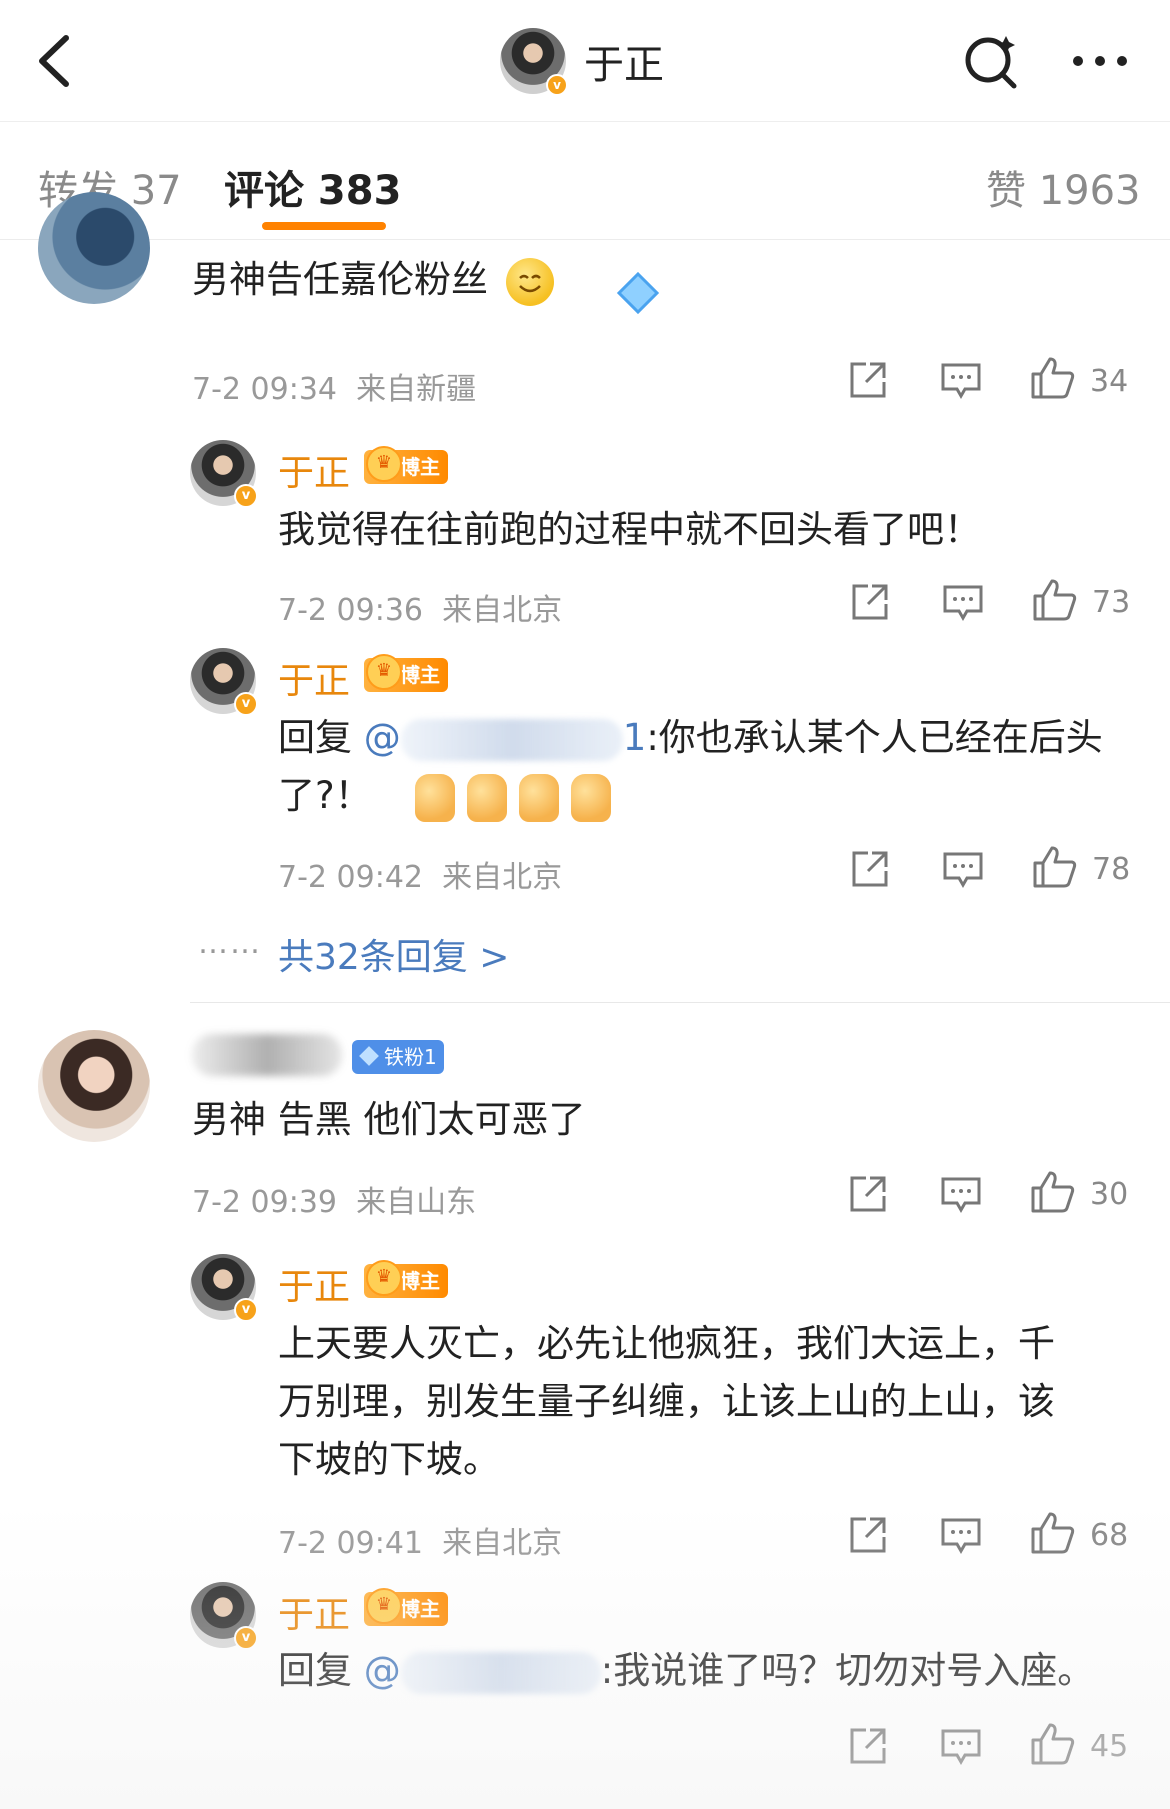  What do you see at coordinates (334, 1202) in the screenshot?
I see `comment-meta: 7-2 09:39 来自山东` at bounding box center [334, 1202].